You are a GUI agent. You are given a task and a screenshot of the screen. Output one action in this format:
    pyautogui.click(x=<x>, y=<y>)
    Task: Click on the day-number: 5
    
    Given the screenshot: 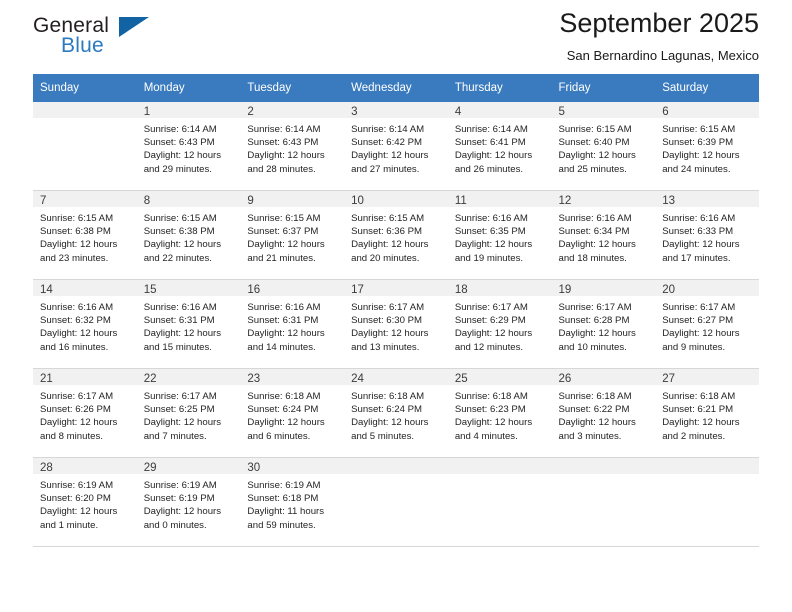 What is the action you would take?
    pyautogui.click(x=603, y=110)
    